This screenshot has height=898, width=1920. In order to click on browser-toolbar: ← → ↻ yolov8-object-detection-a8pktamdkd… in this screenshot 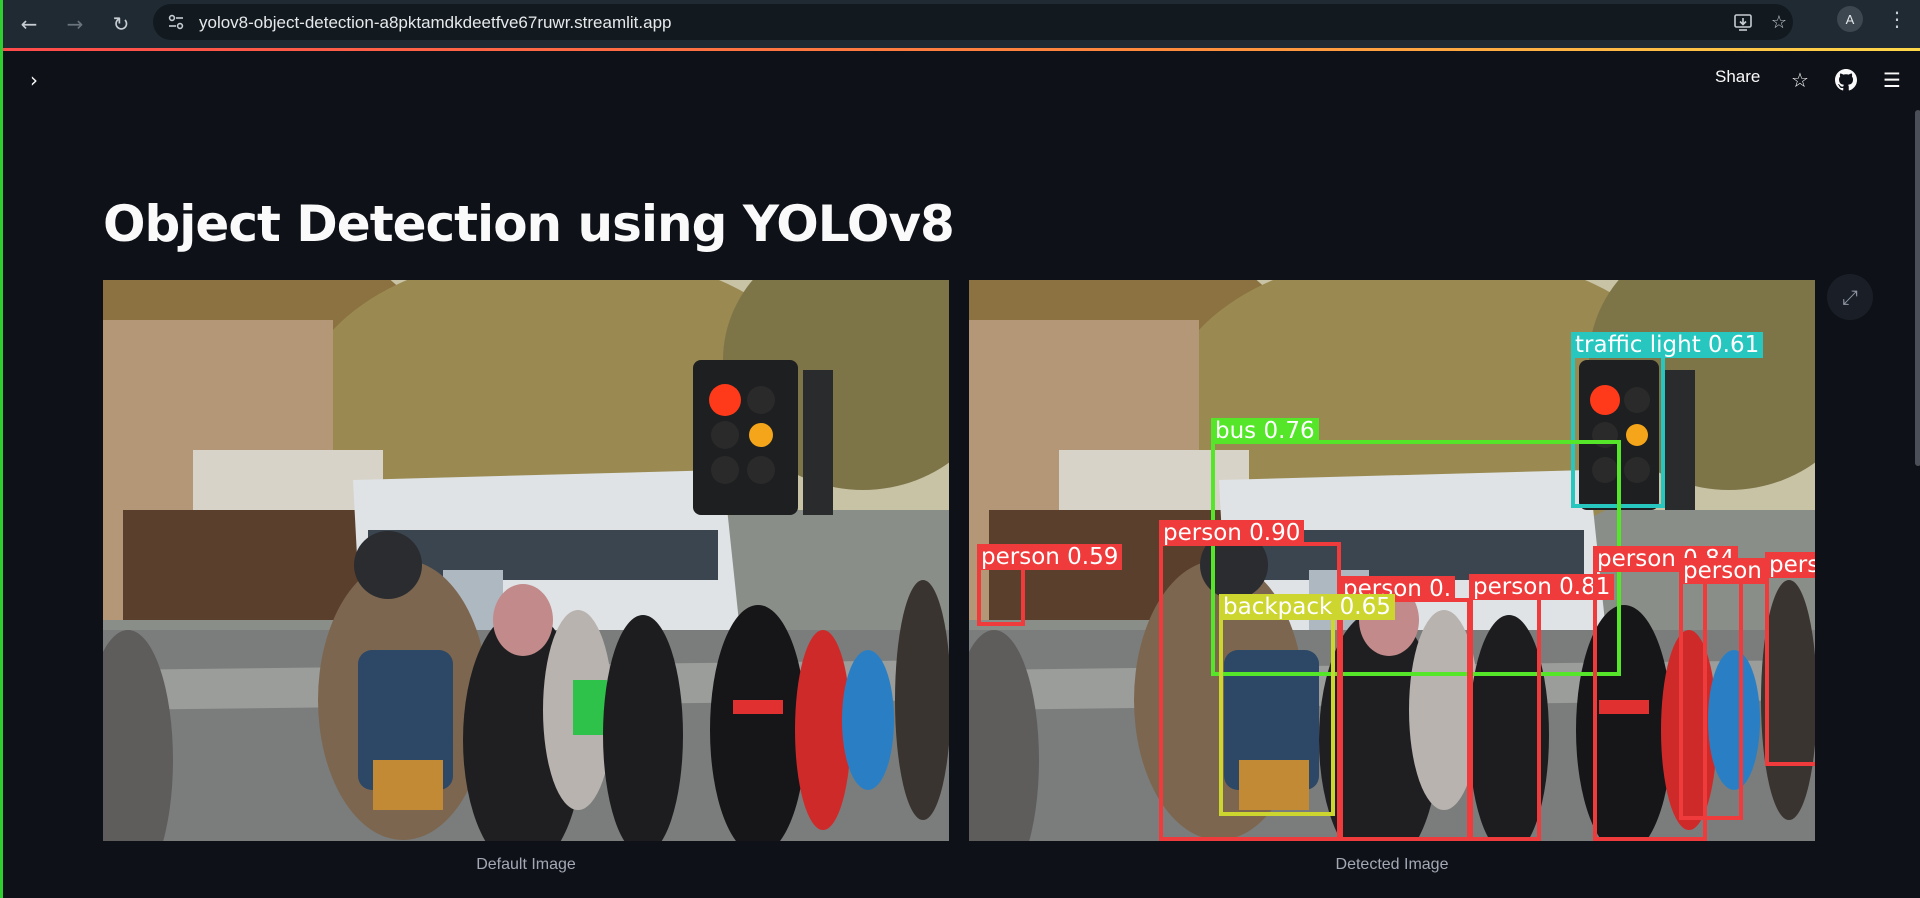, I will do `click(961, 24)`.